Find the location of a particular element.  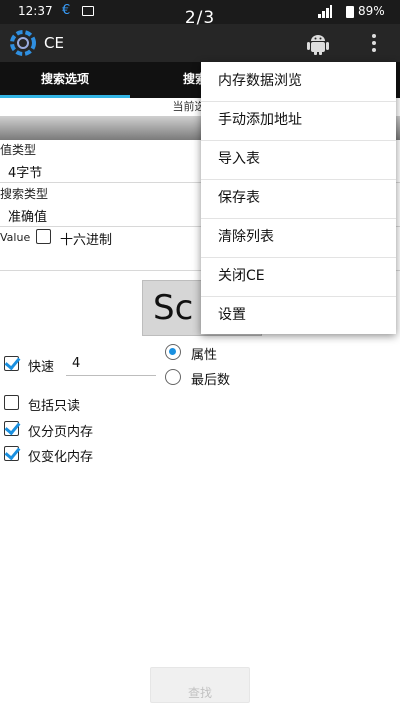

fast-scan-checkbox is located at coordinates (11, 363).